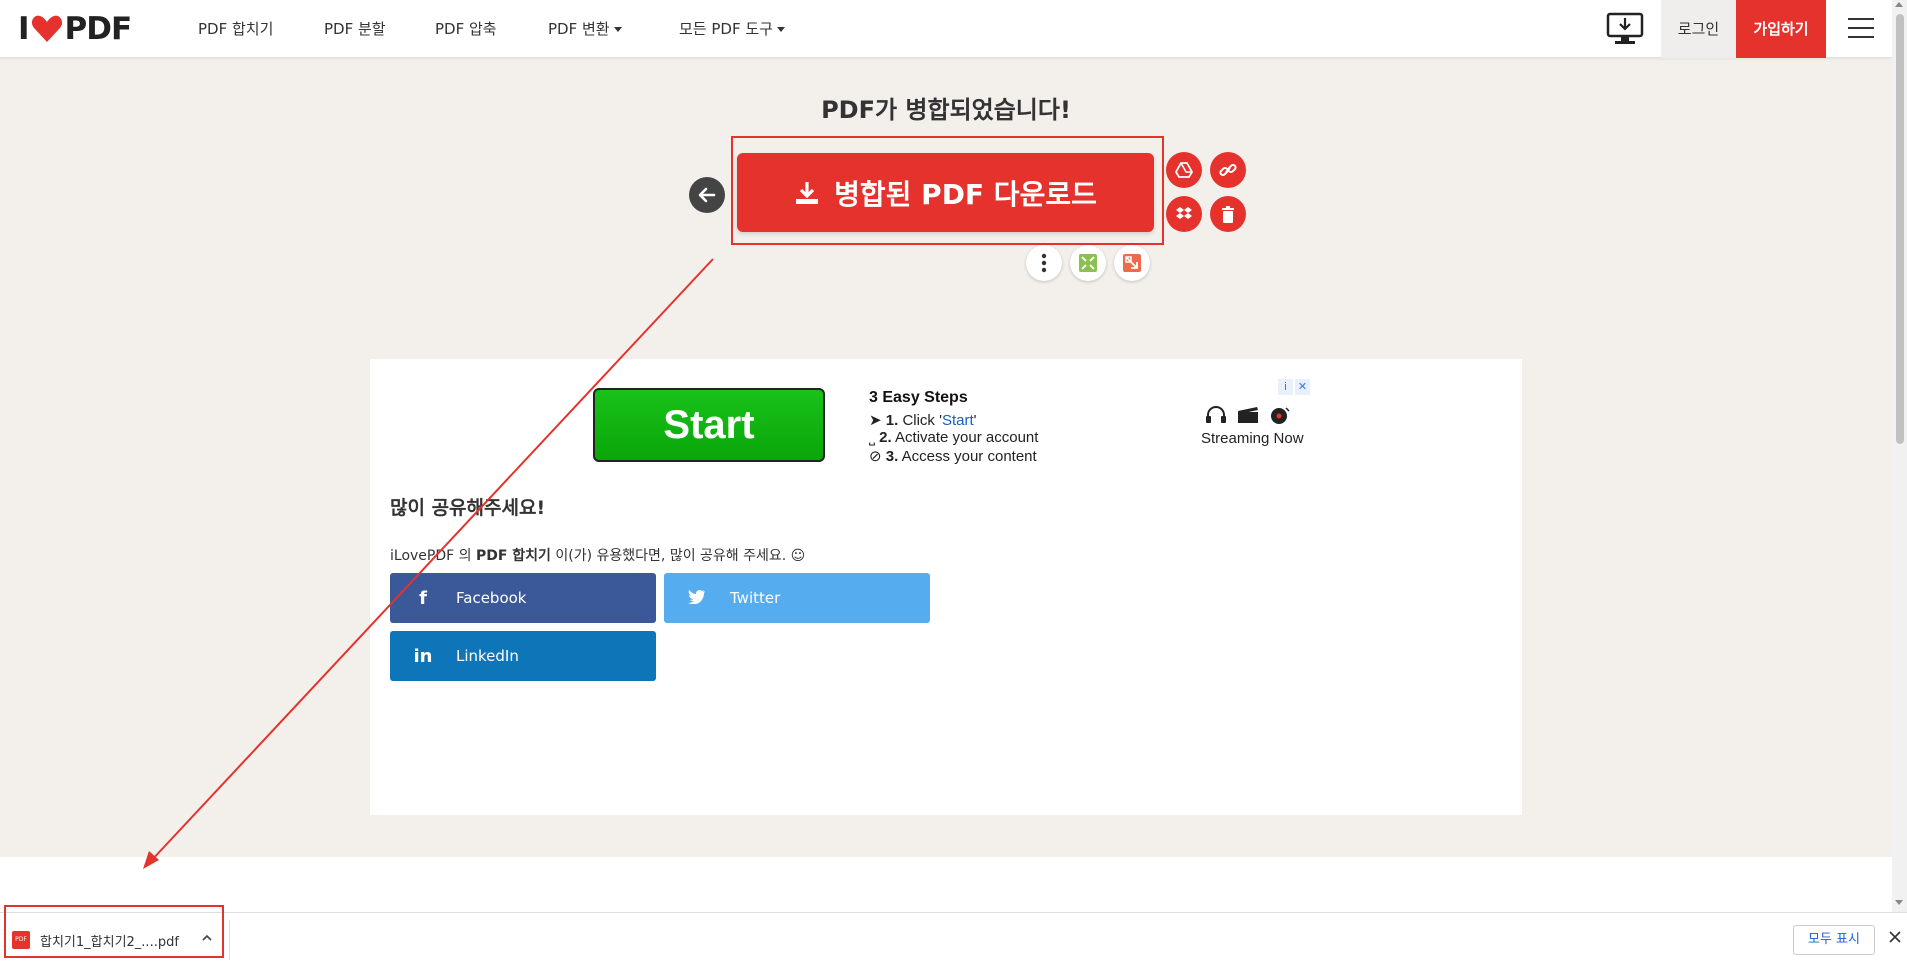 The image size is (1907, 962). I want to click on arrow-left-icon, so click(707, 195).